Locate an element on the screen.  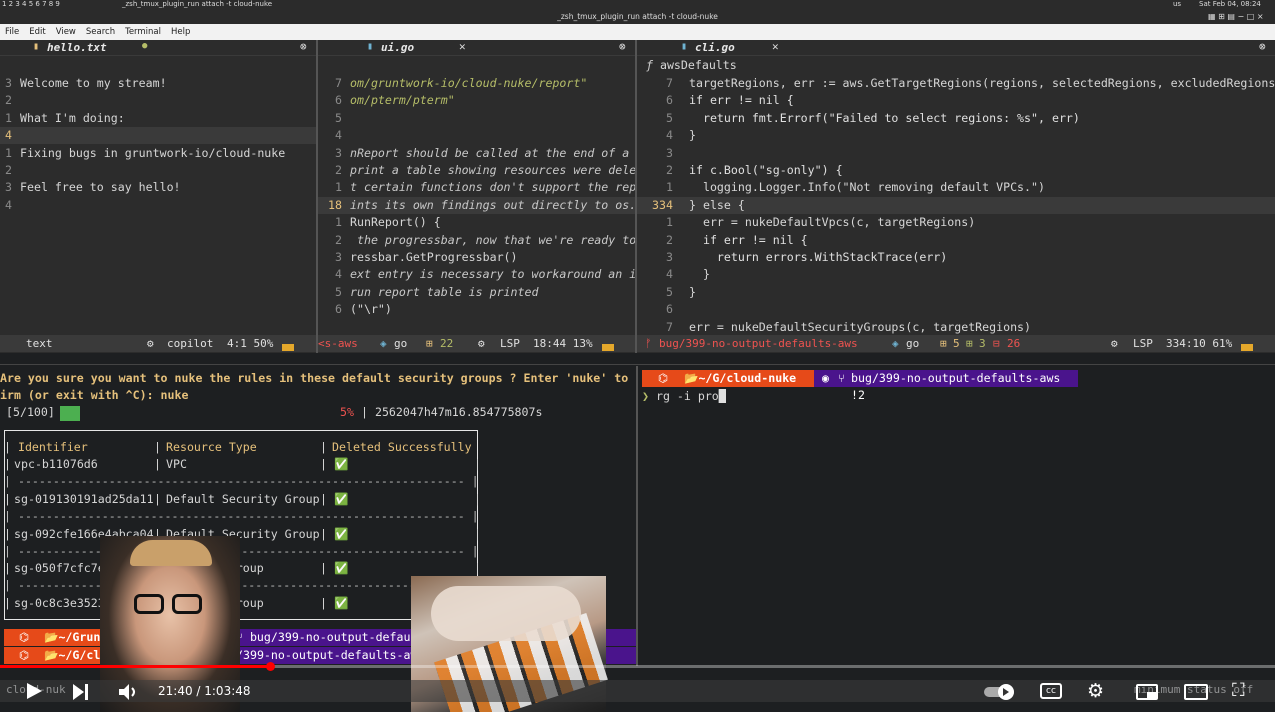
code-line: 3 is located at coordinates (956, 153).